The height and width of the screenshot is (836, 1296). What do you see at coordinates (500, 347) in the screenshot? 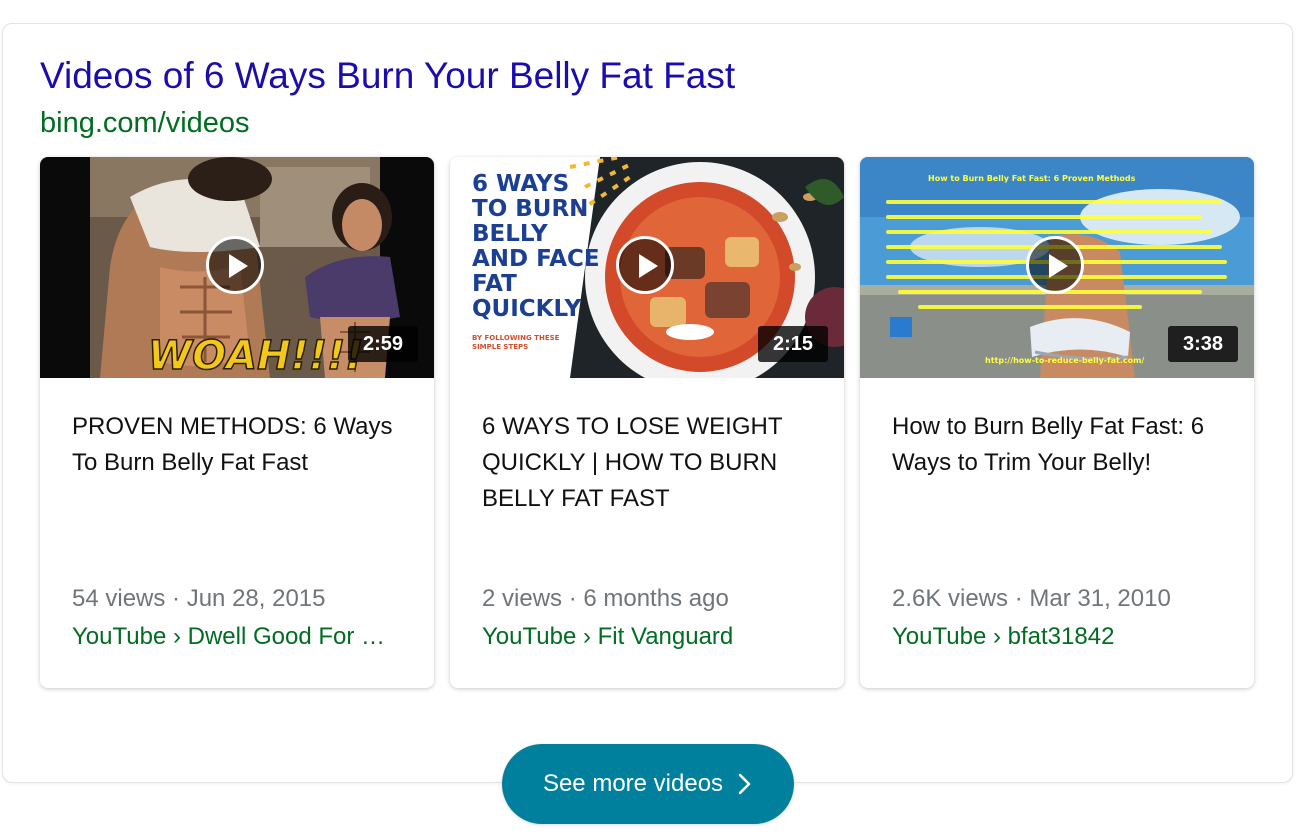
I see `thumbnail-subline-2: SIMPLE STEPS` at bounding box center [500, 347].